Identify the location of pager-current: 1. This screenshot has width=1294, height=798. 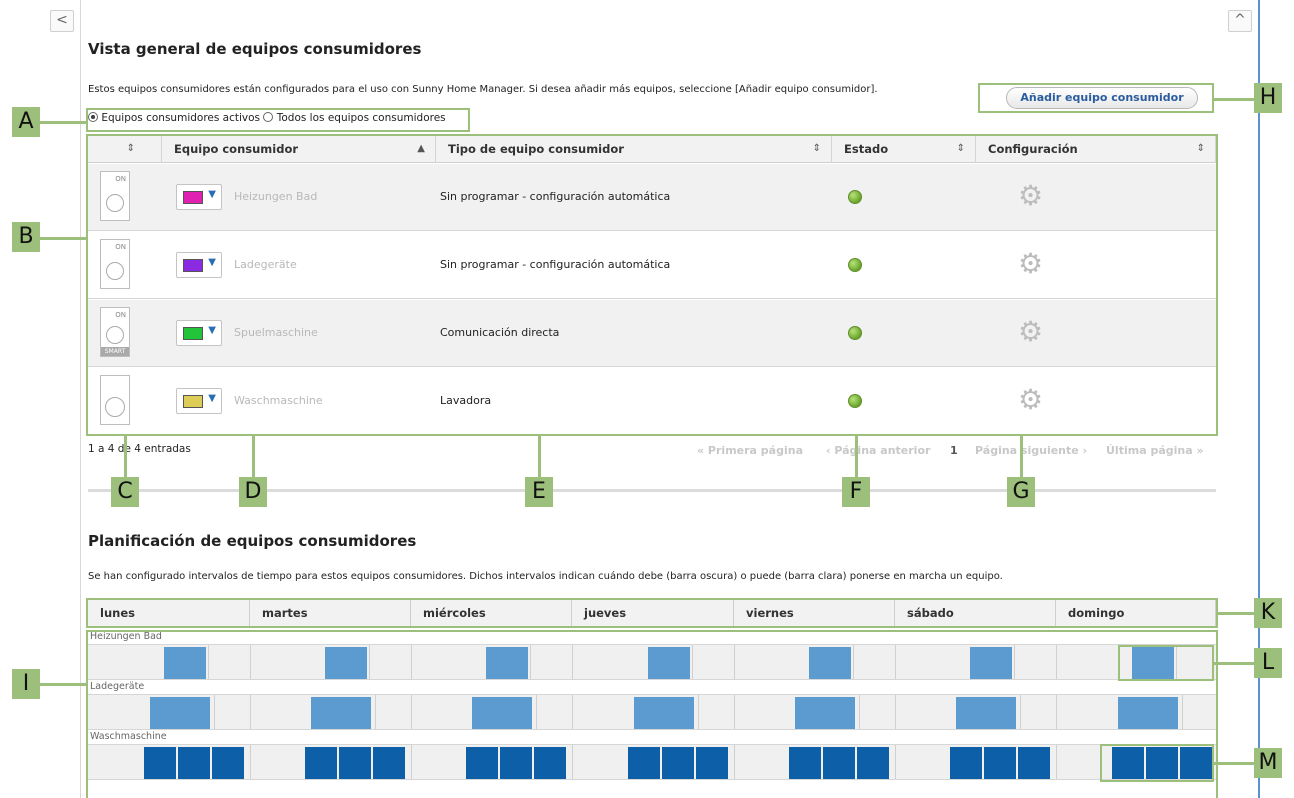
(954, 450).